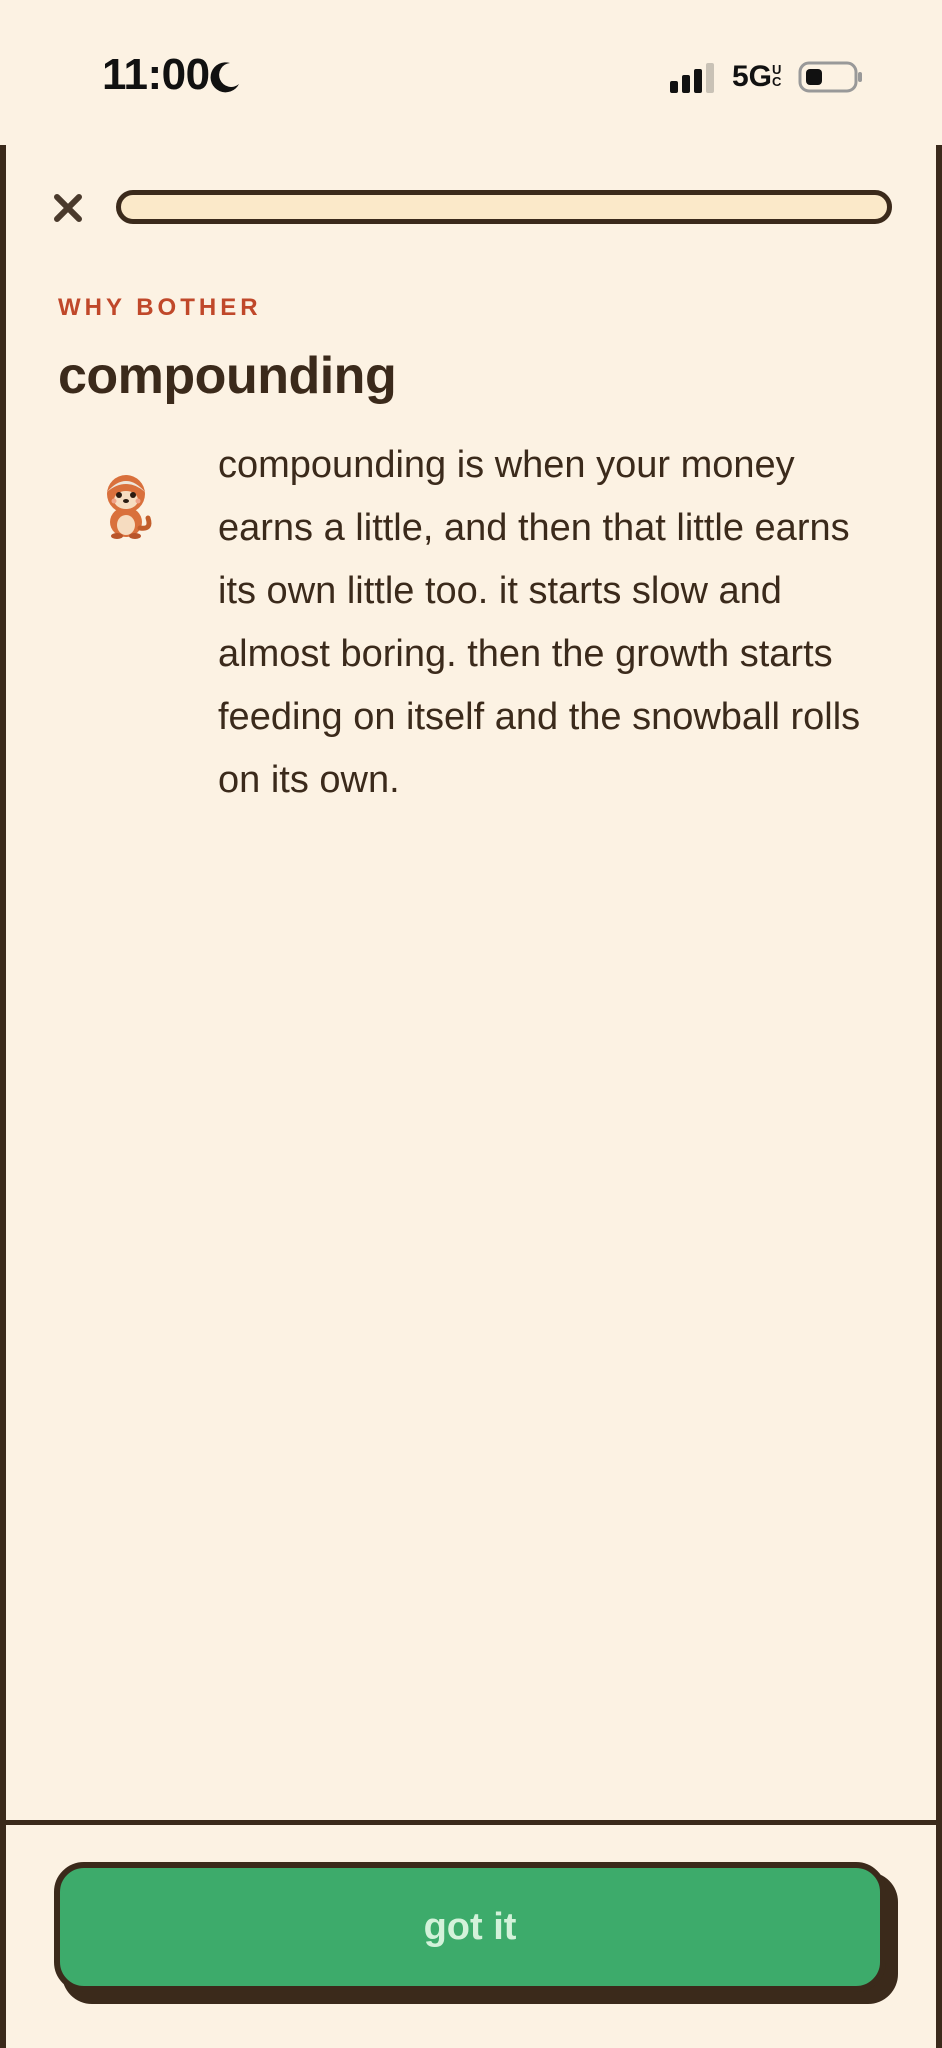 This screenshot has width=942, height=2048. What do you see at coordinates (471, 72) in the screenshot?
I see `status-bar: 11:00 5GUC` at bounding box center [471, 72].